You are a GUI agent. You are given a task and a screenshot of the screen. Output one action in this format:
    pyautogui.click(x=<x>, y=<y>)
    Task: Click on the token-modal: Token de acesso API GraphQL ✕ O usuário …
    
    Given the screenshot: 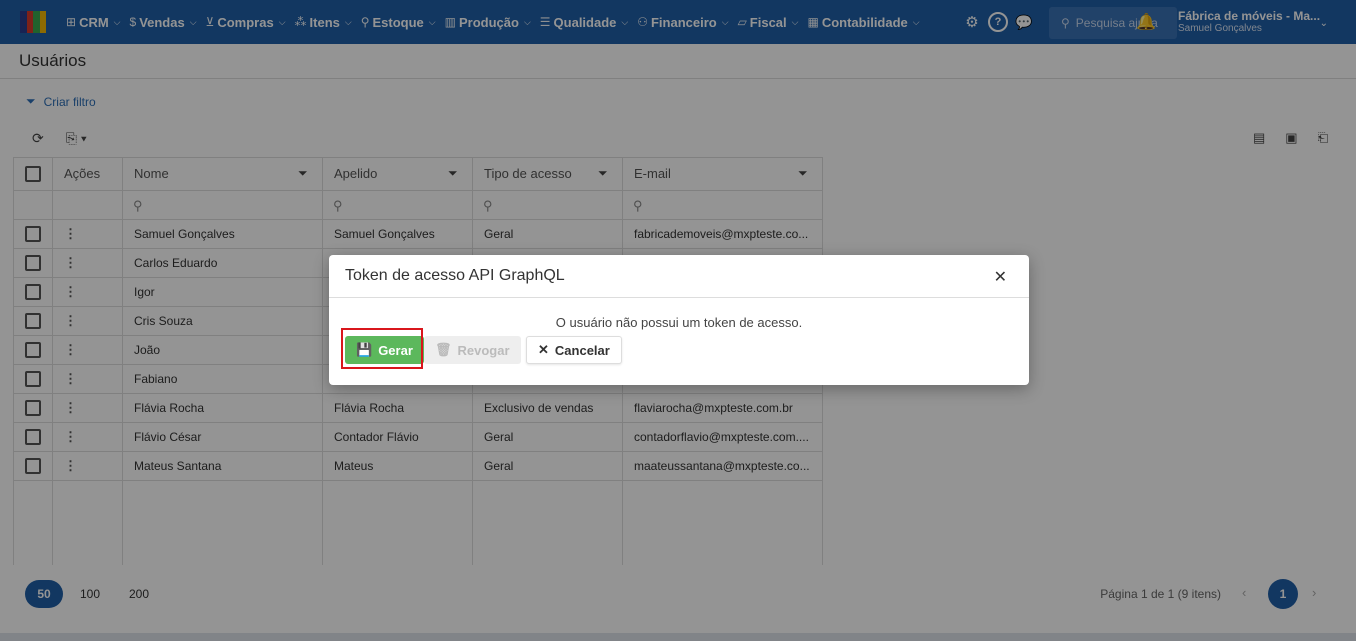 What is the action you would take?
    pyautogui.click(x=679, y=320)
    